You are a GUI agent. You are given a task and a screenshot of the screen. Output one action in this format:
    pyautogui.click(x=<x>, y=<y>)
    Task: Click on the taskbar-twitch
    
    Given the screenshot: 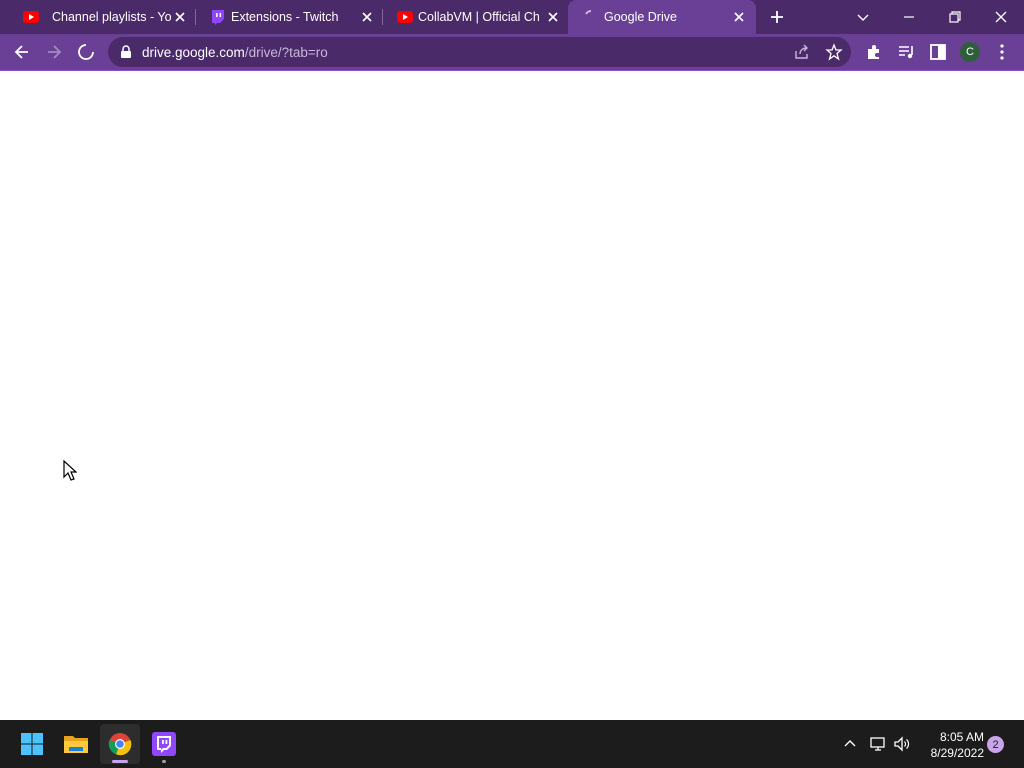 What is the action you would take?
    pyautogui.click(x=164, y=744)
    